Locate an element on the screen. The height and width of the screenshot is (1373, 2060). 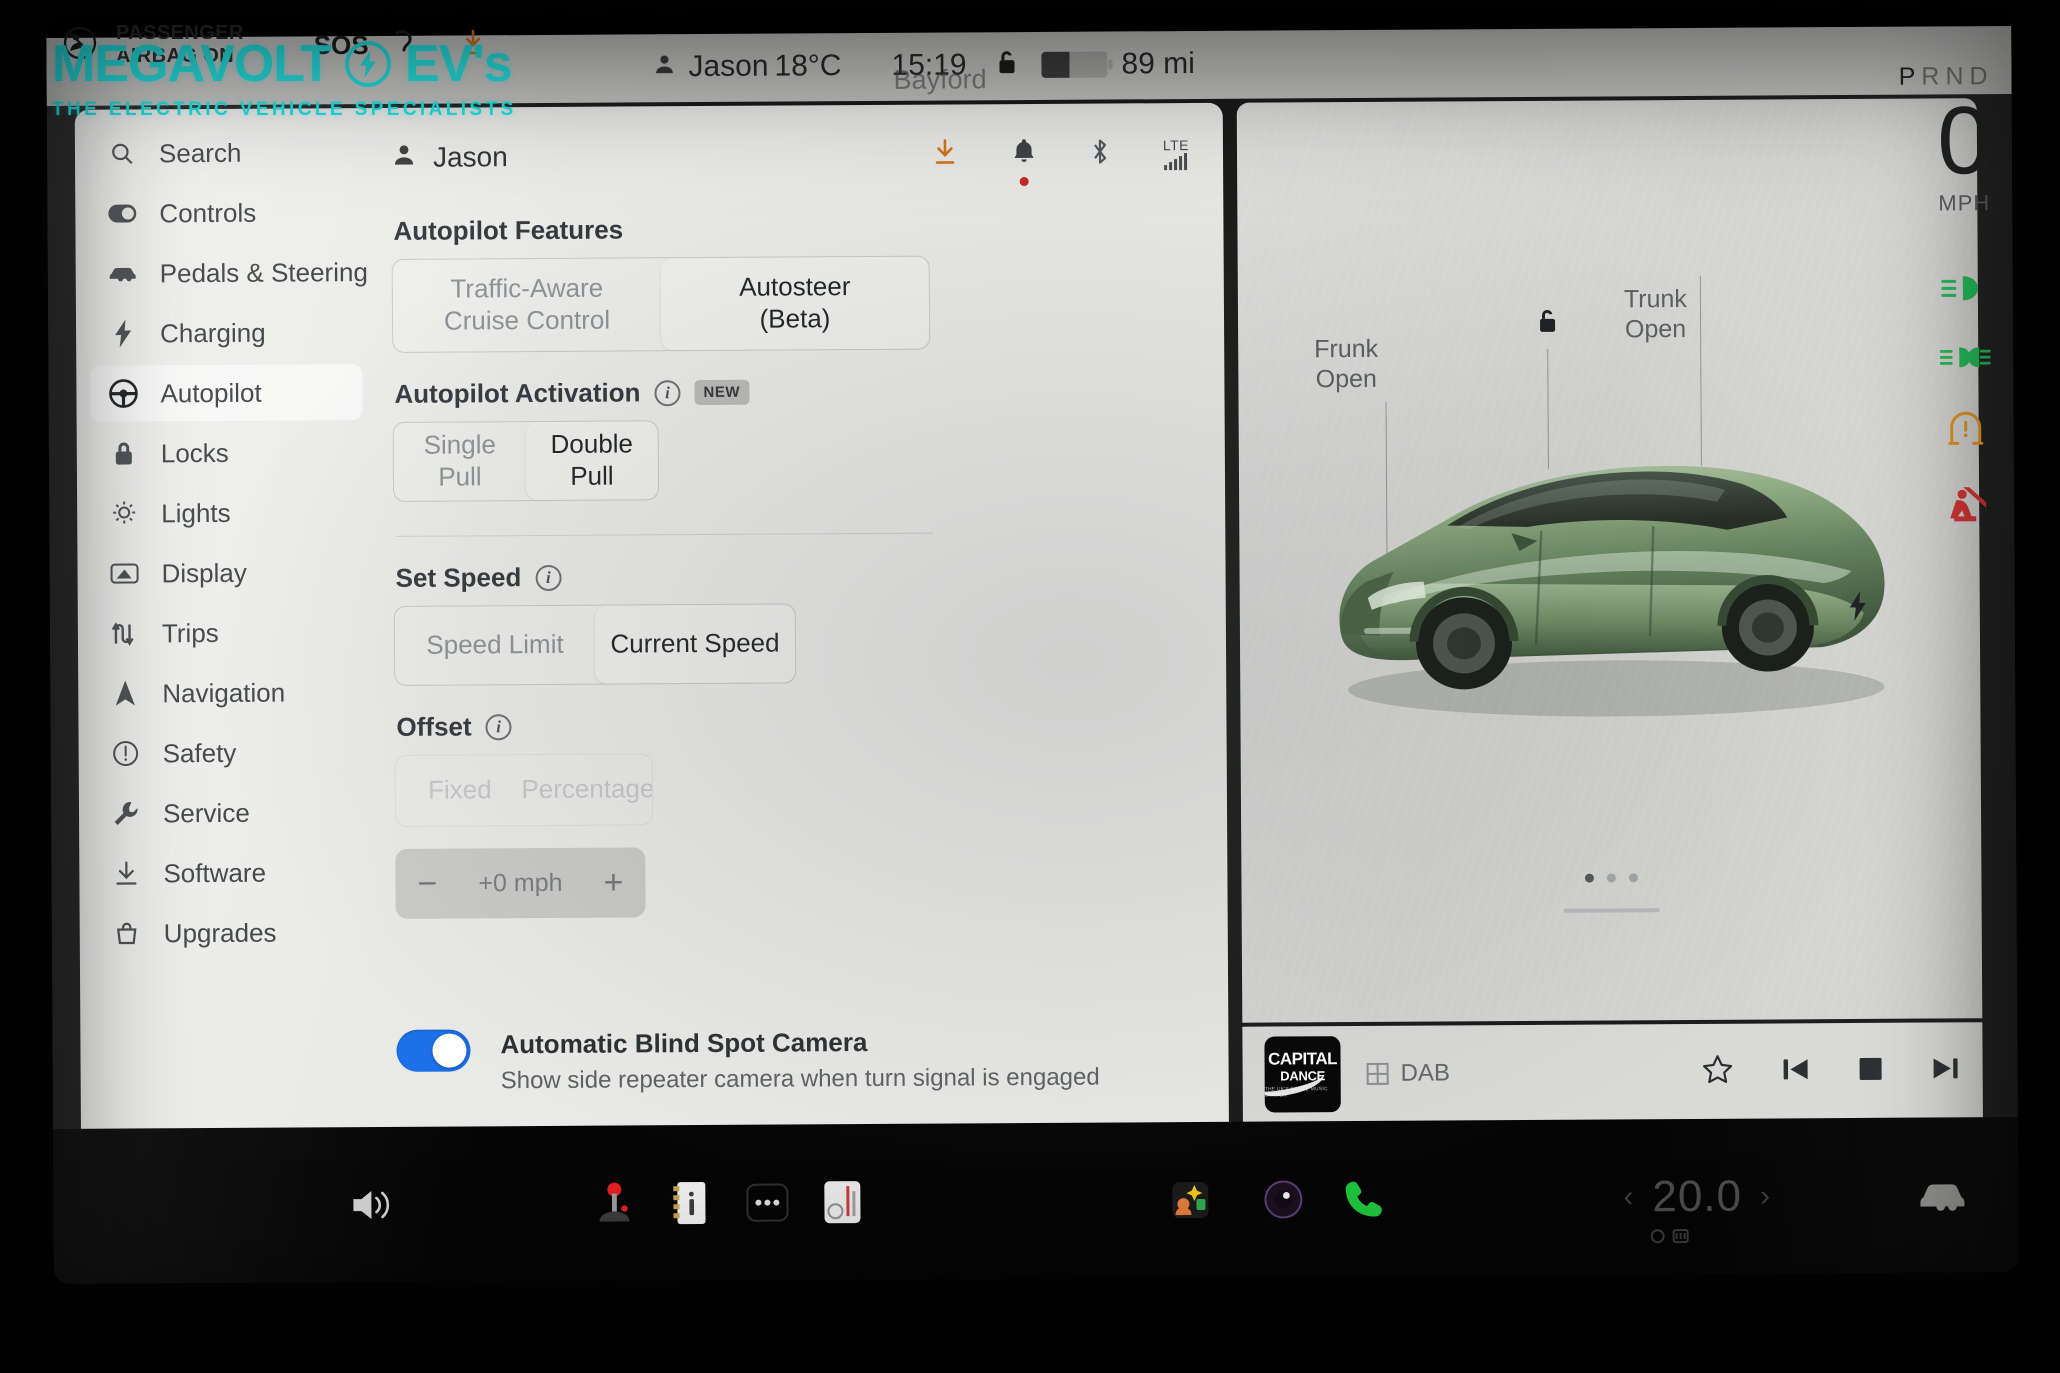
sidebar-item-locks: Locks is located at coordinates (227, 453).